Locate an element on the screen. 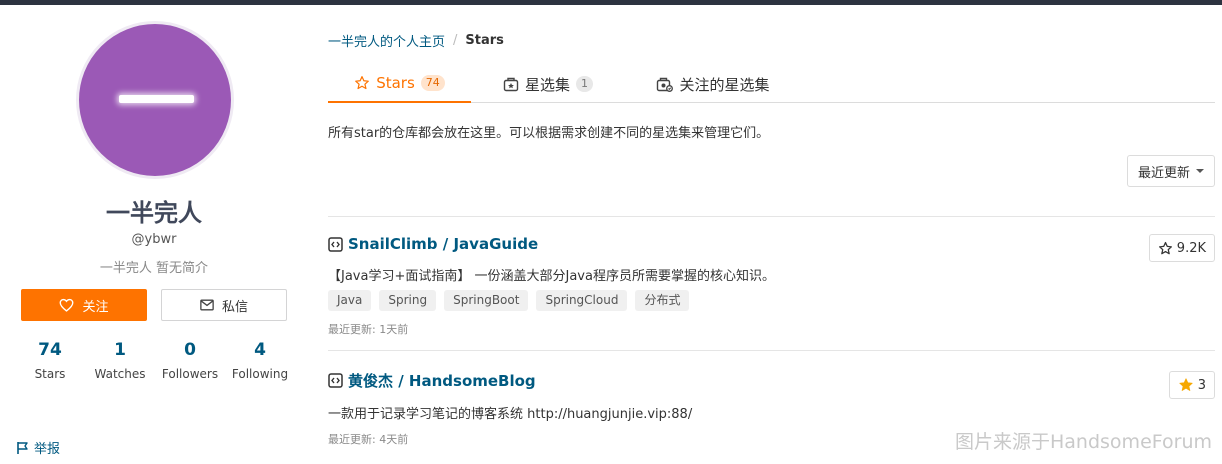 The height and width of the screenshot is (464, 1222). report-label: 举报 is located at coordinates (47, 449).